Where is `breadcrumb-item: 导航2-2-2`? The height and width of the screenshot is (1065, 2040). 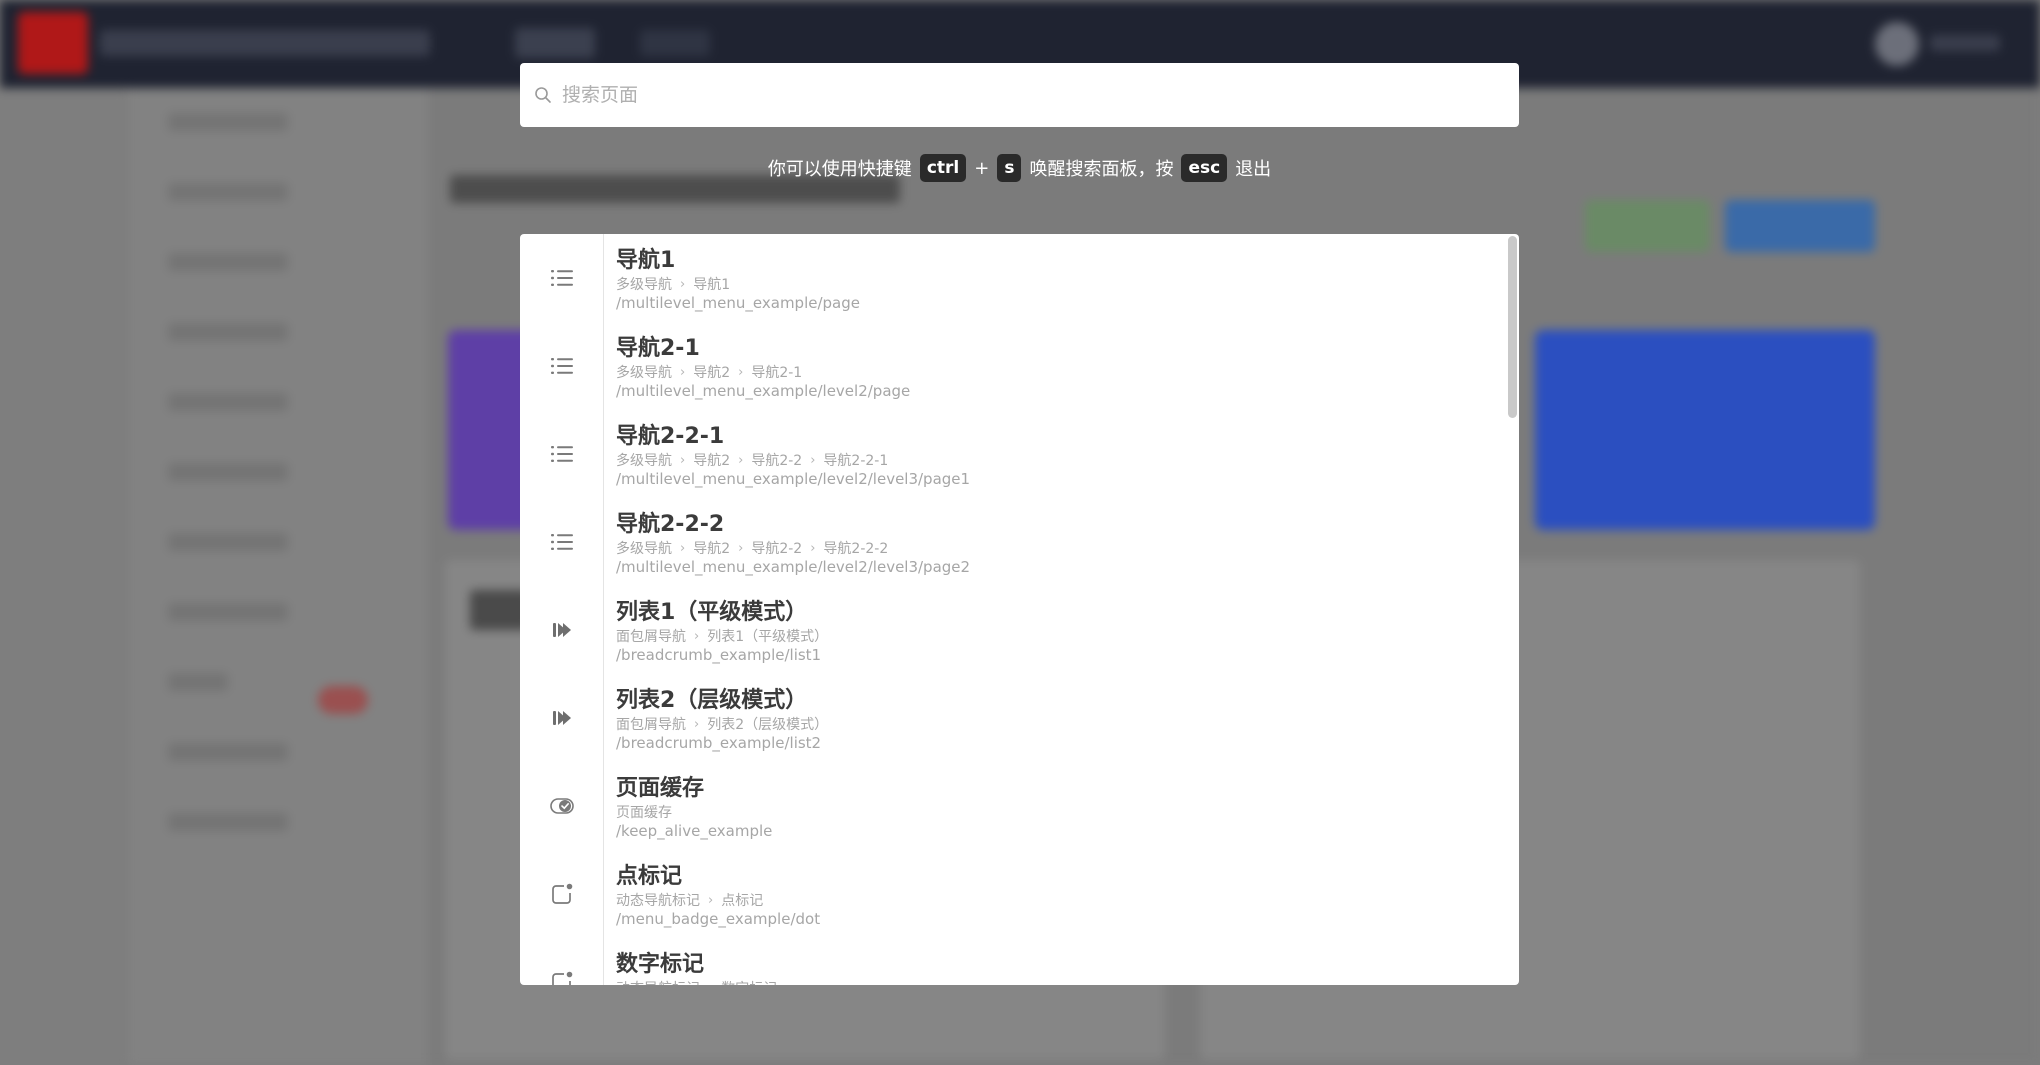 breadcrumb-item: 导航2-2-2 is located at coordinates (856, 549).